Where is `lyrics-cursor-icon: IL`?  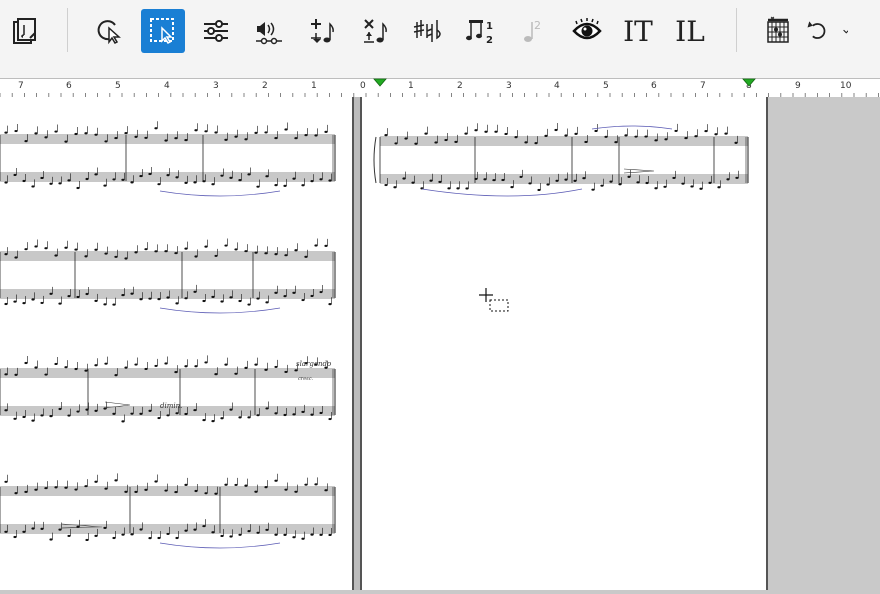
lyrics-cursor-icon: IL is located at coordinates (690, 31).